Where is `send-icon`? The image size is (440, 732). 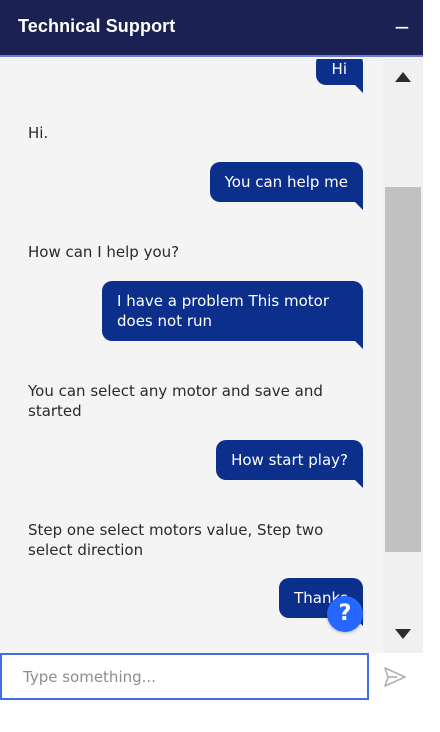 send-icon is located at coordinates (395, 677).